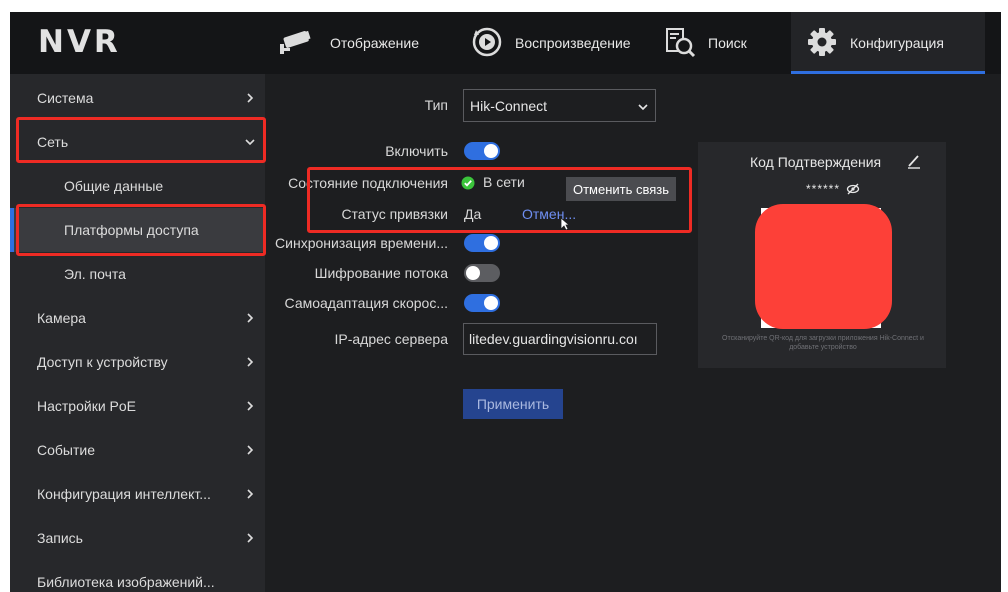  I want to click on sidebar-item-event: Событие, so click(137, 450).